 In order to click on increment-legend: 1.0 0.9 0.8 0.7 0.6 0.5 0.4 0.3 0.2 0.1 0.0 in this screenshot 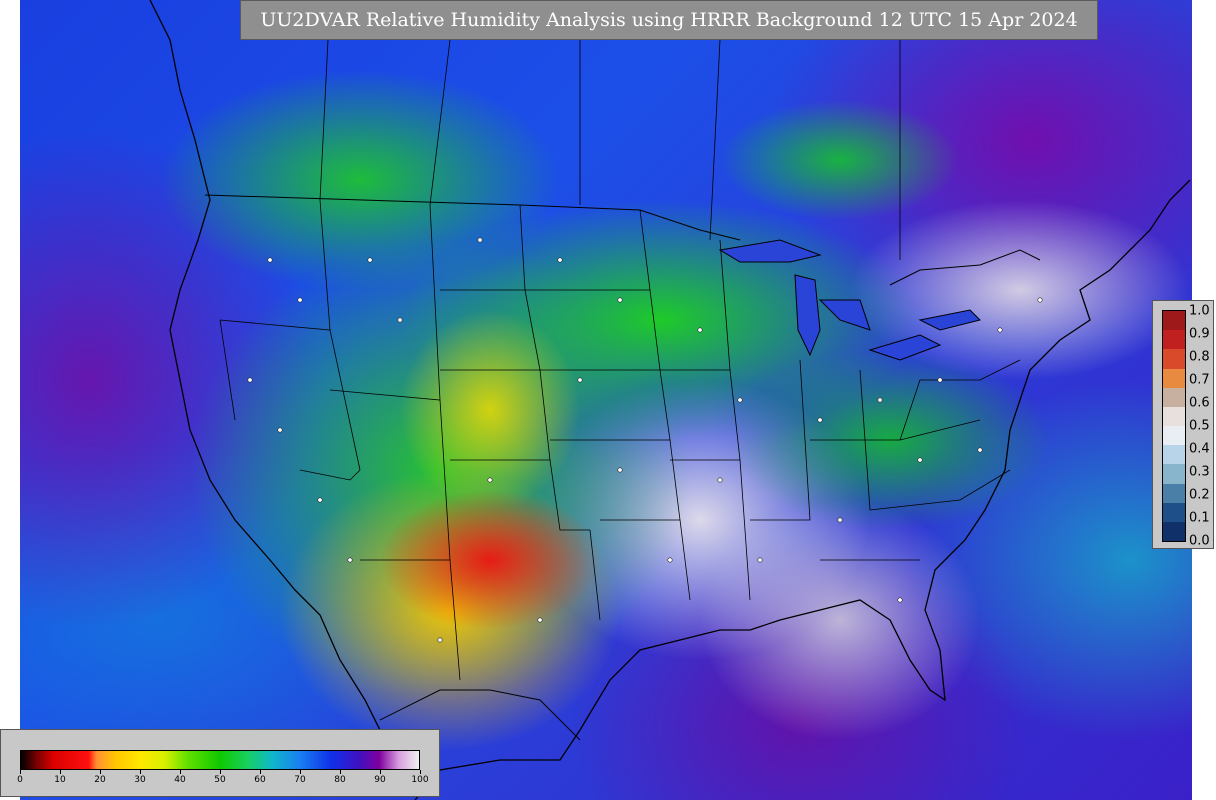, I will do `click(1183, 424)`.